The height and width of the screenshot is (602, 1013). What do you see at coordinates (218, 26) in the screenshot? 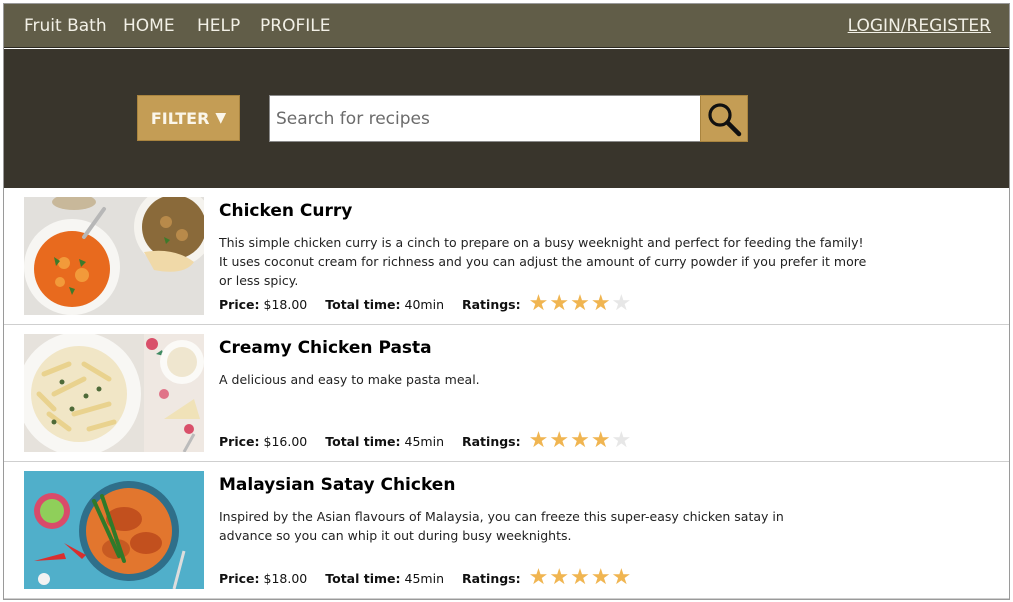
I see `nav-help-link: HELP` at bounding box center [218, 26].